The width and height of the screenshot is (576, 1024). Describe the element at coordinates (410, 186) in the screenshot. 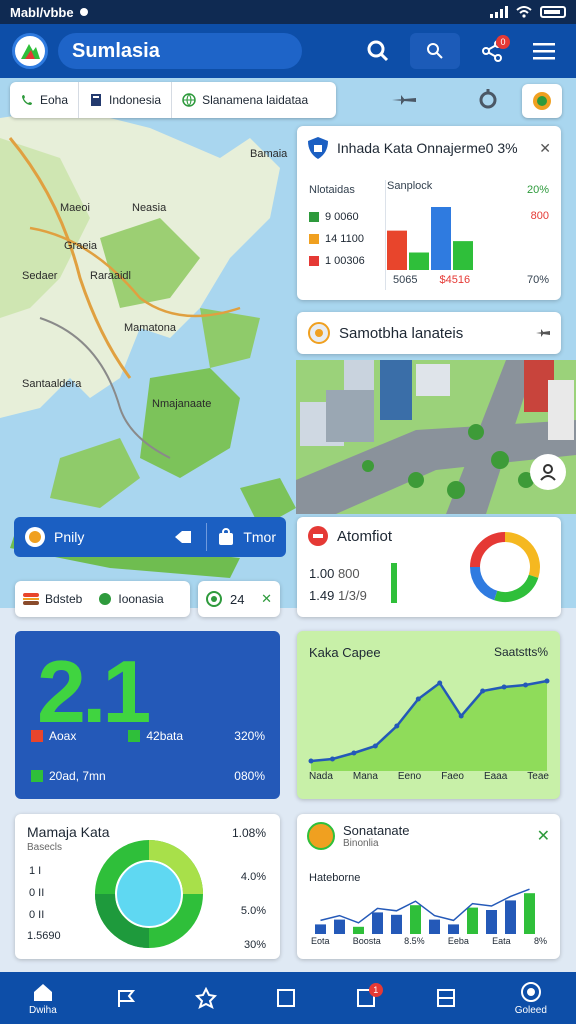

I see `col-mid-label: Sanplock` at that location.